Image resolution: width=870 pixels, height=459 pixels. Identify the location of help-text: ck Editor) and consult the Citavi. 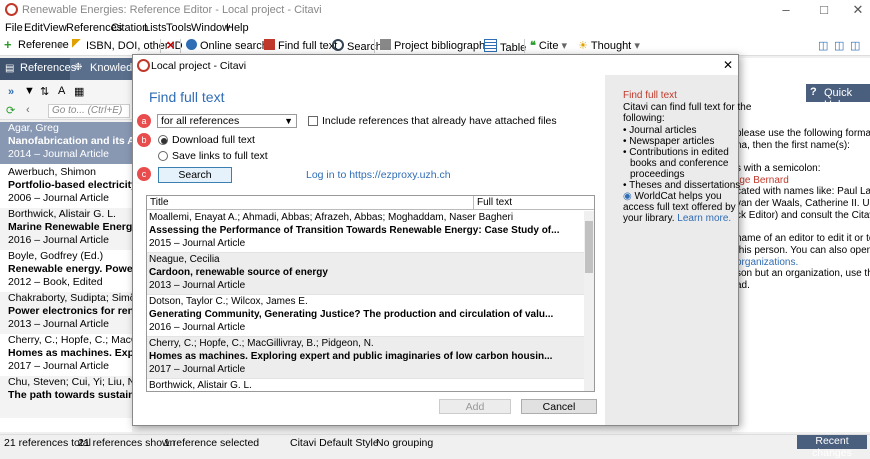
(803, 215).